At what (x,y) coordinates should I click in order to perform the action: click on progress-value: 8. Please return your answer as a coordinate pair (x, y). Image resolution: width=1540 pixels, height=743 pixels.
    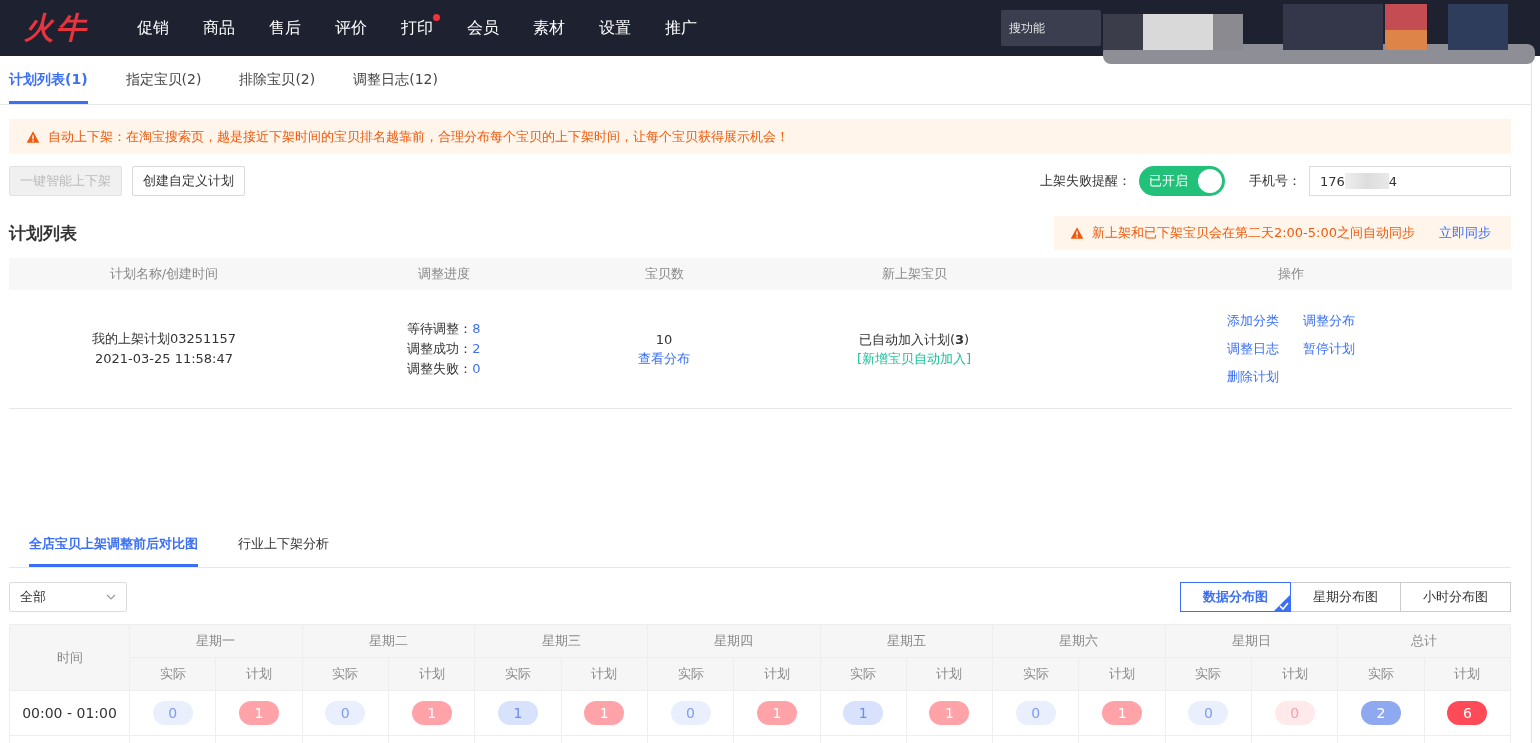
    Looking at the image, I should click on (476, 329).